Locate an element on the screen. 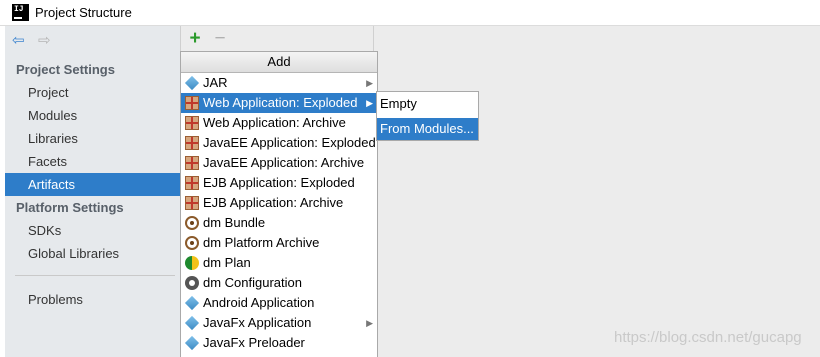 The width and height of the screenshot is (820, 357). menu-item-web-application-archive: Web Application: Archive is located at coordinates (279, 123).